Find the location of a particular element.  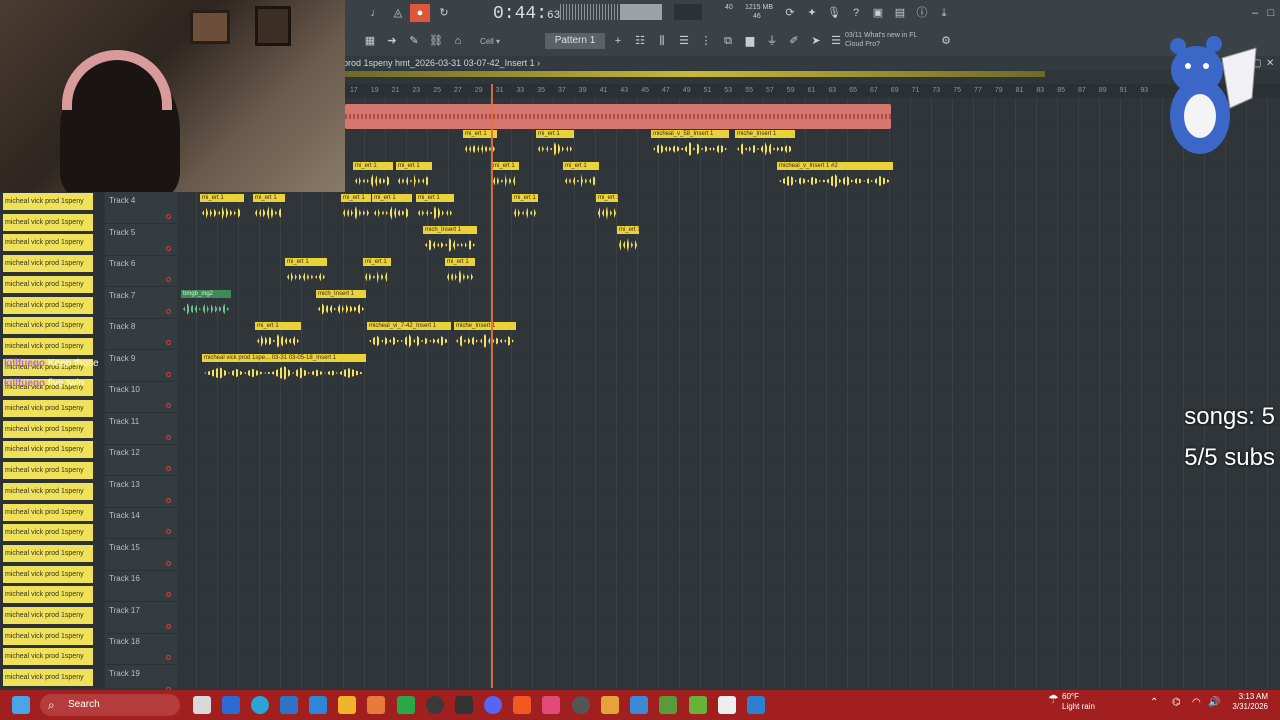

task-view-icon is located at coordinates (202, 705).